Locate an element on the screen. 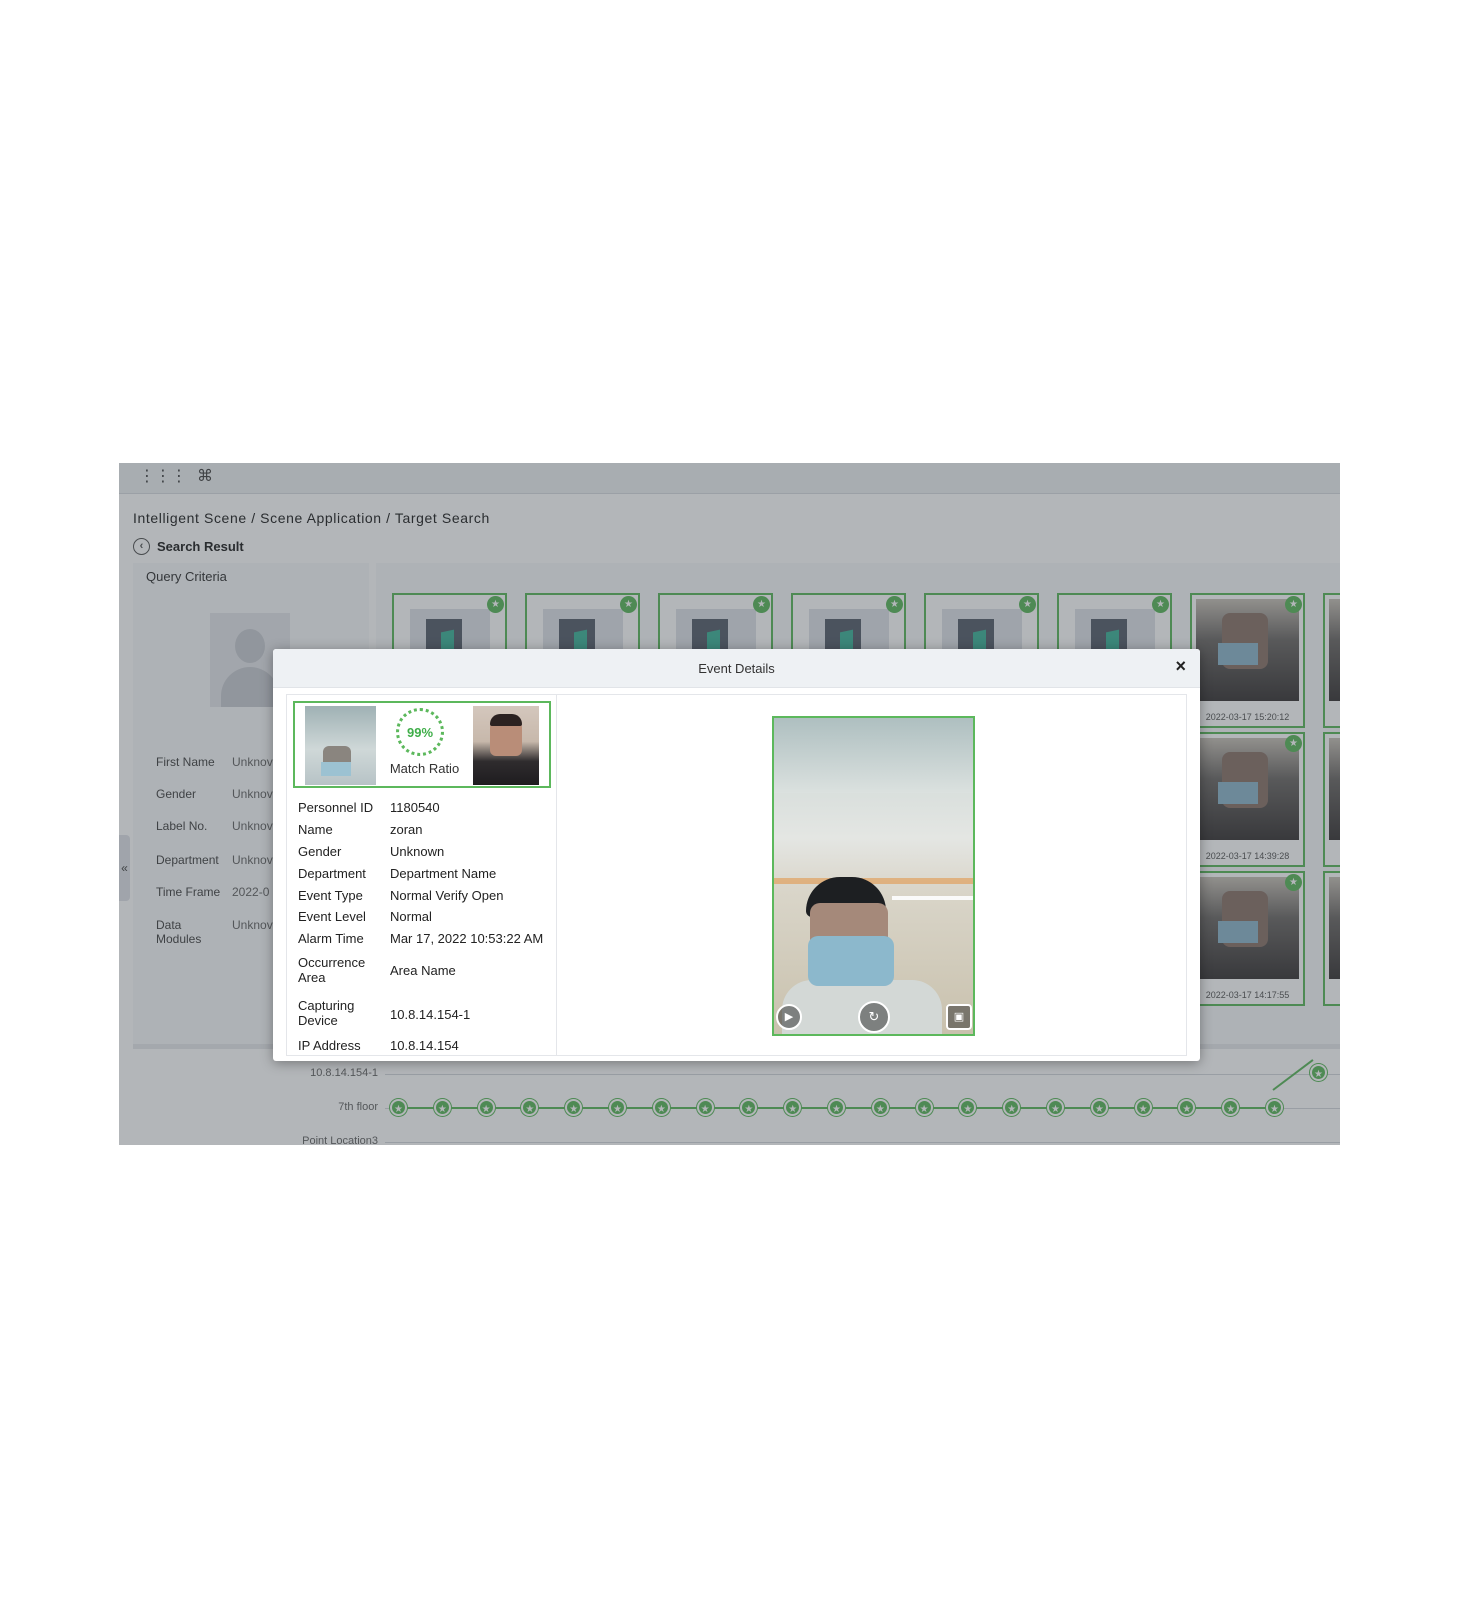  match-ratio-ring: 99% is located at coordinates (420, 732).